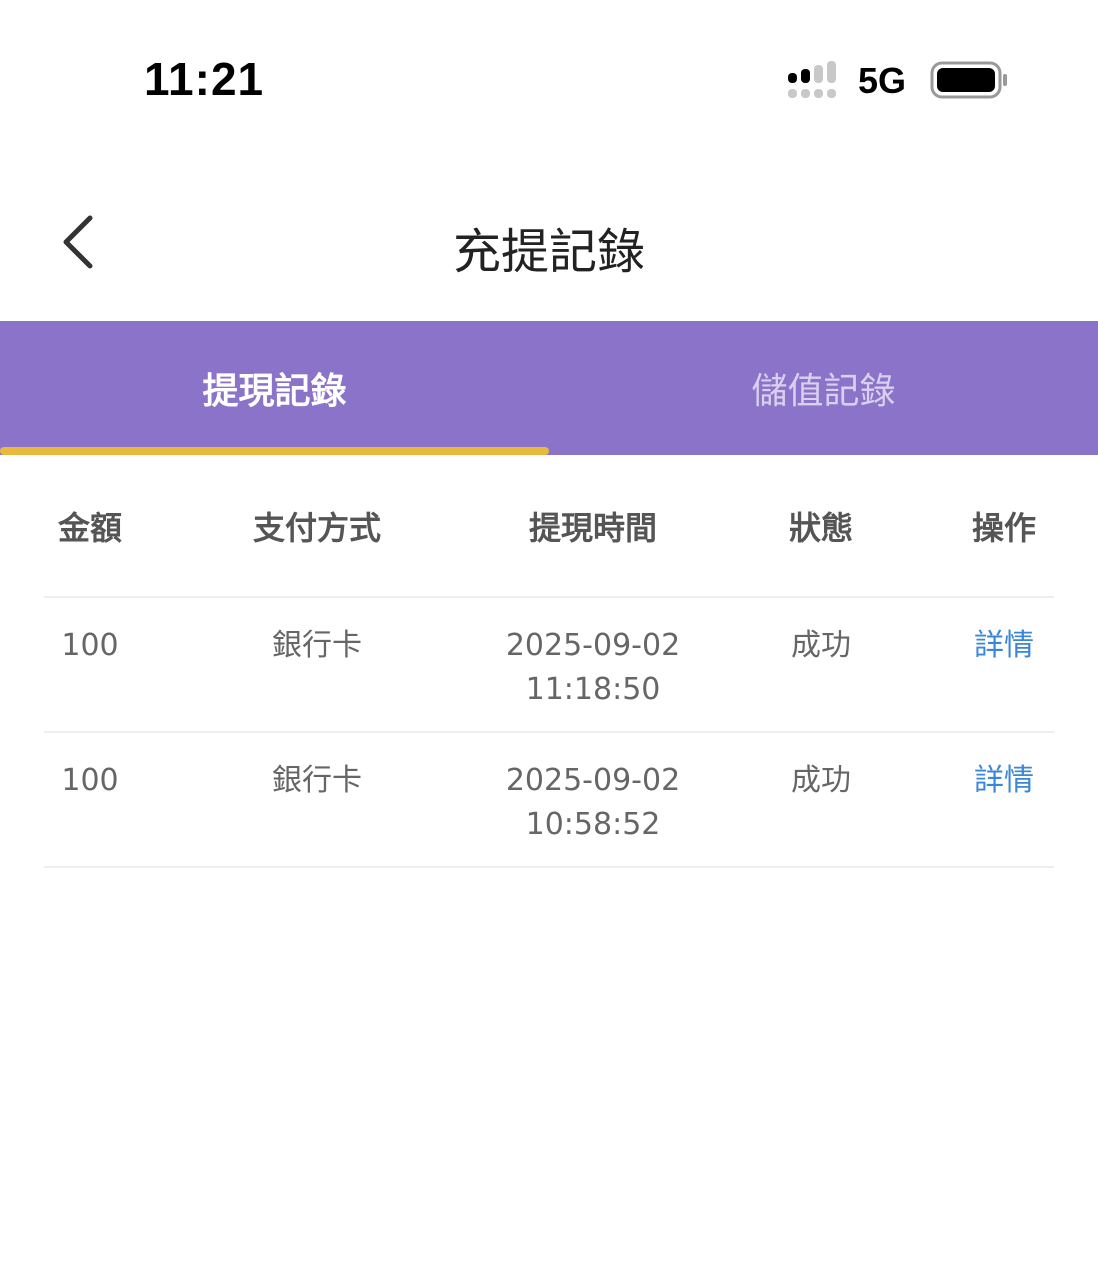  I want to click on table-row: 100 銀行卡 2025-09-02 10:58:52 成功 詳情, so click(549, 800).